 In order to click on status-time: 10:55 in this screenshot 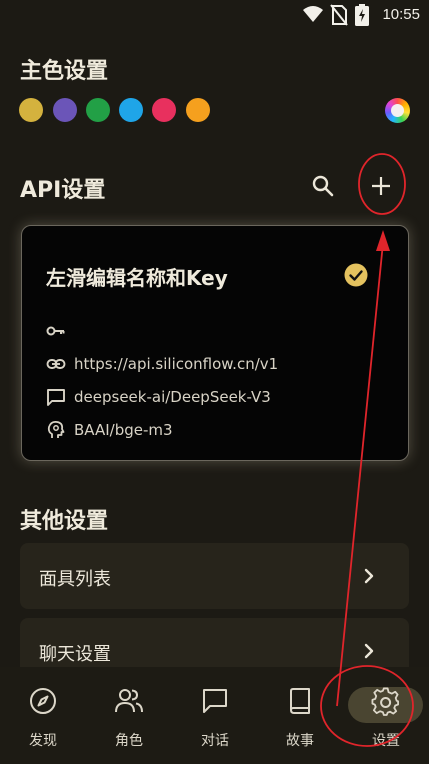, I will do `click(401, 14)`.